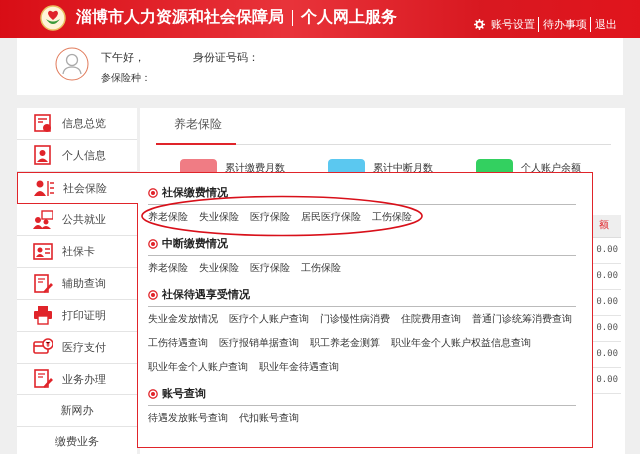 The width and height of the screenshot is (640, 454). I want to click on stat-label: 累计中断月数, so click(403, 168).